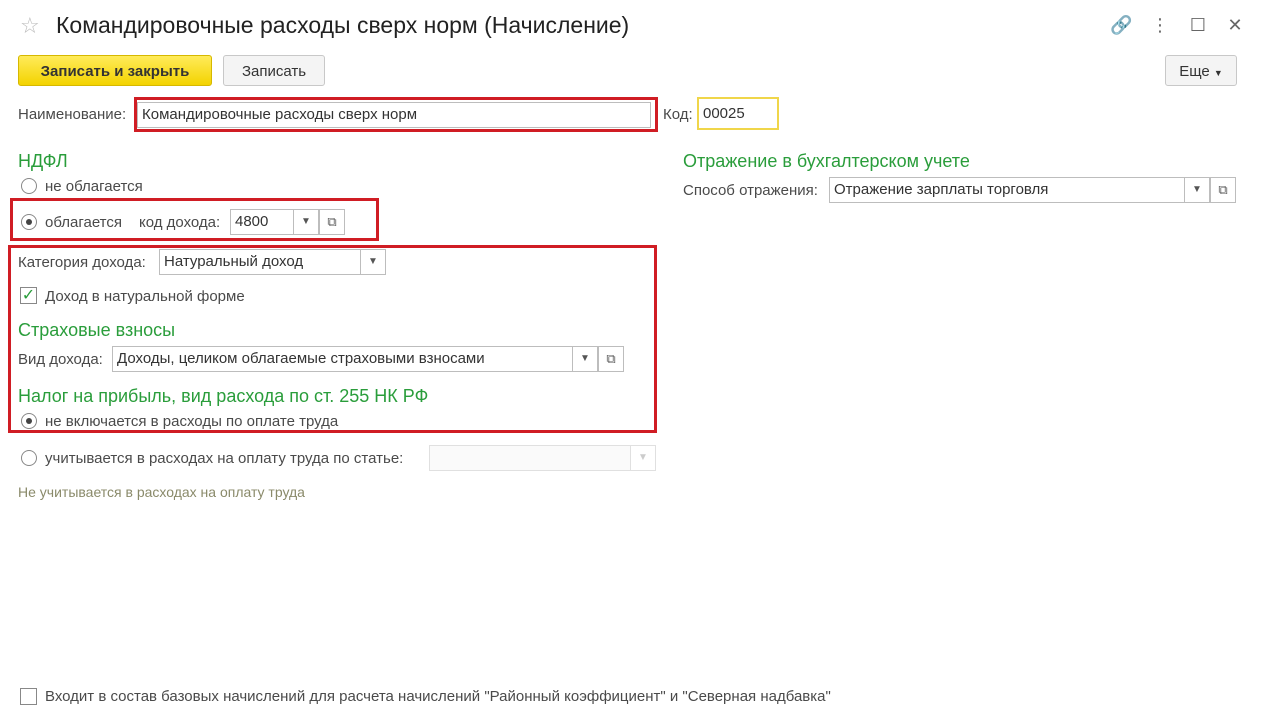 The width and height of the screenshot is (1261, 723). I want to click on income-code-open-icon: ⧉, so click(332, 222).